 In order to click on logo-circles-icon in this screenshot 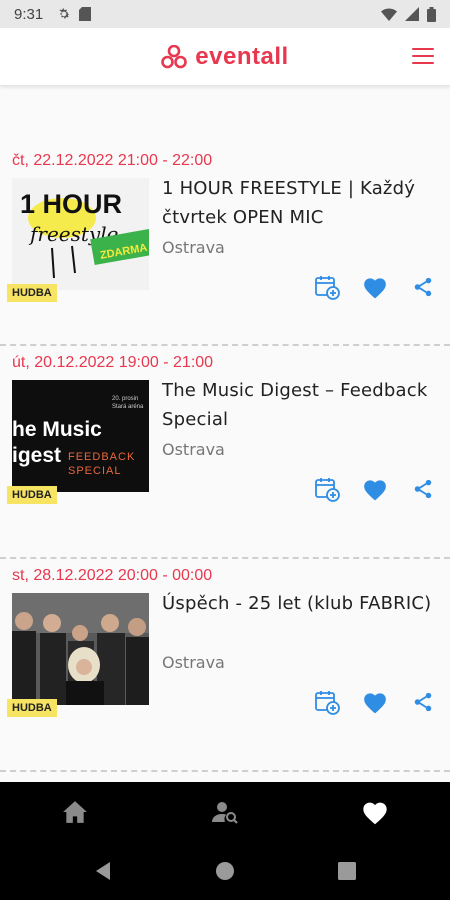, I will do `click(174, 56)`.